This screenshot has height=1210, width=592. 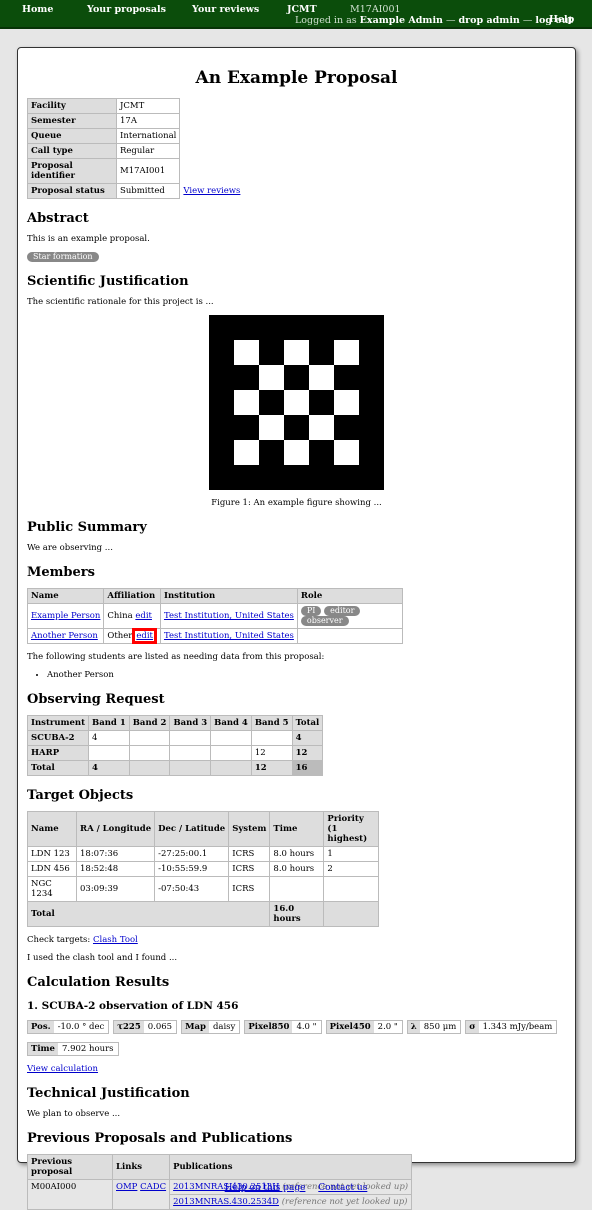 I want to click on band-value: 12, so click(x=271, y=753).